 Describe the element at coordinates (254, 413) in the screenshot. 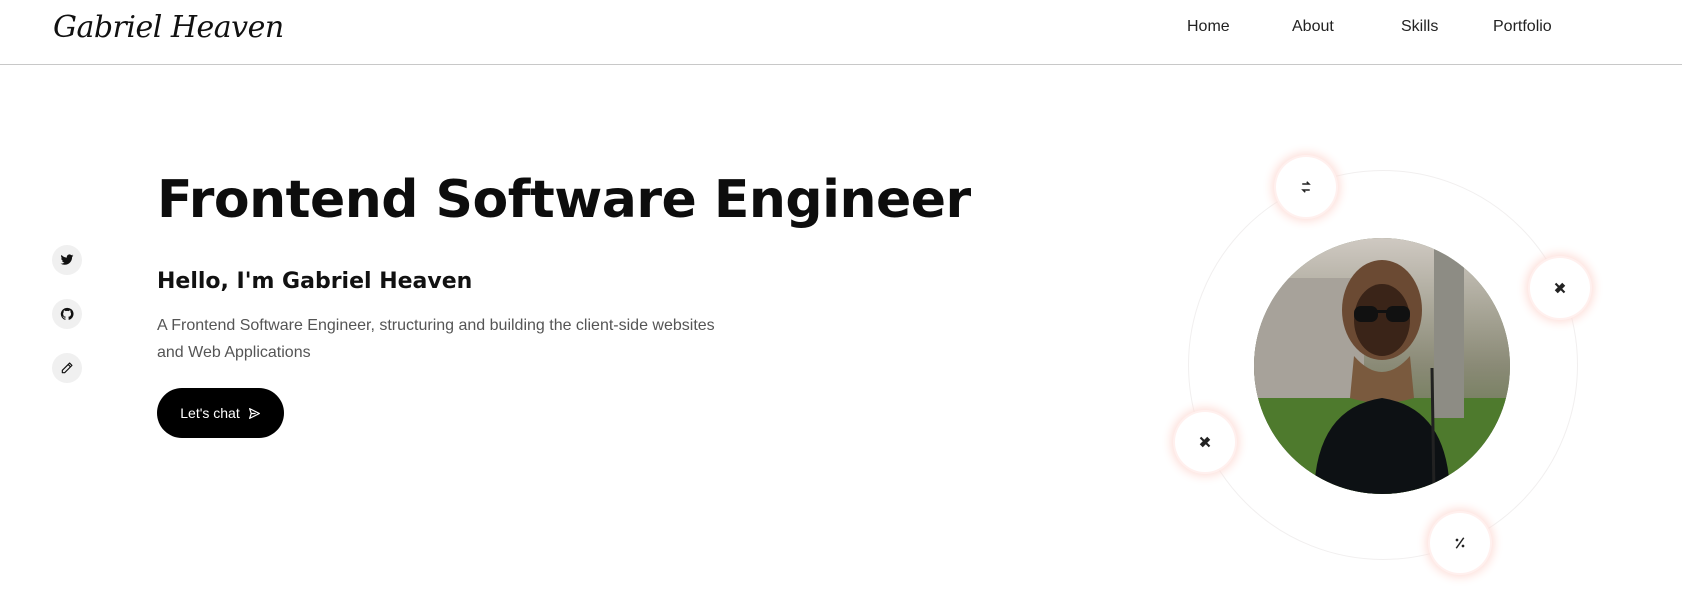

I see `send-icon` at that location.